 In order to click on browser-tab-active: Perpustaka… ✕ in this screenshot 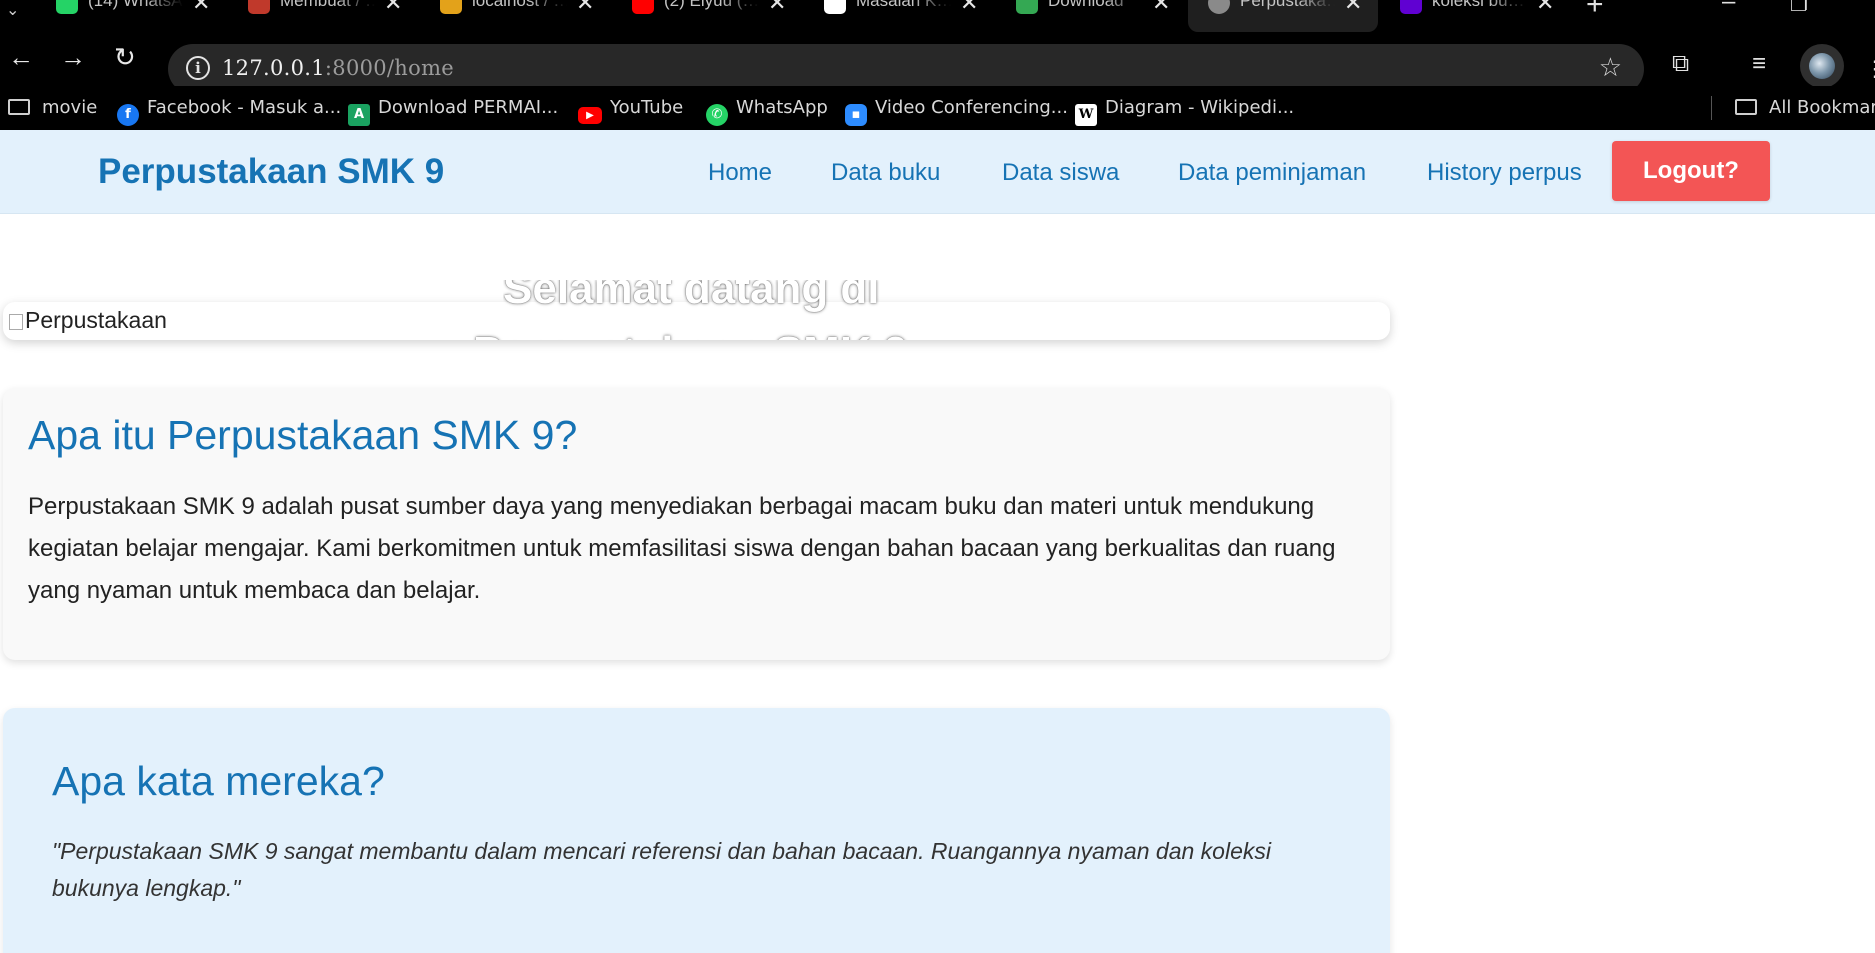, I will do `click(1283, 16)`.